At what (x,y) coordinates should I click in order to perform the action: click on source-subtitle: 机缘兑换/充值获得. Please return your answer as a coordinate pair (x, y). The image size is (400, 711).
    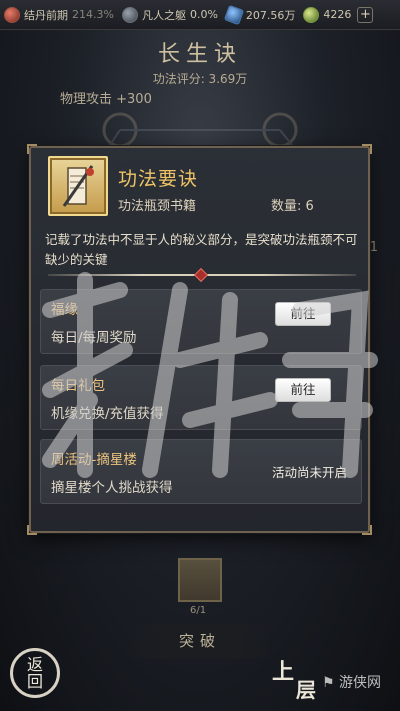
    Looking at the image, I should click on (107, 414).